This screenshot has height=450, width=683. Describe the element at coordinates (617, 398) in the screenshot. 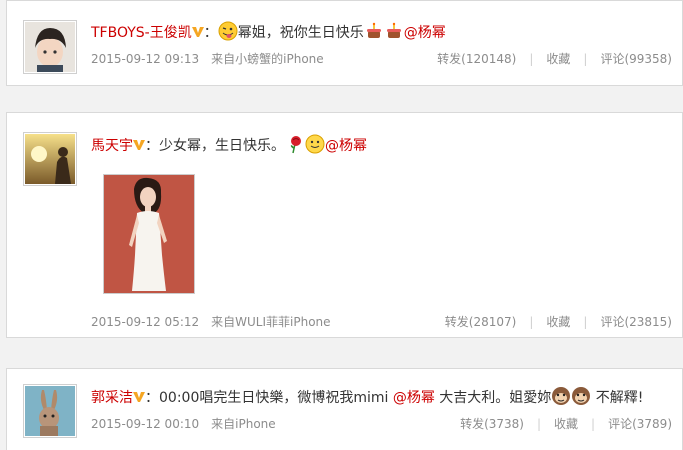

I see `post-body: 不解釋!` at that location.